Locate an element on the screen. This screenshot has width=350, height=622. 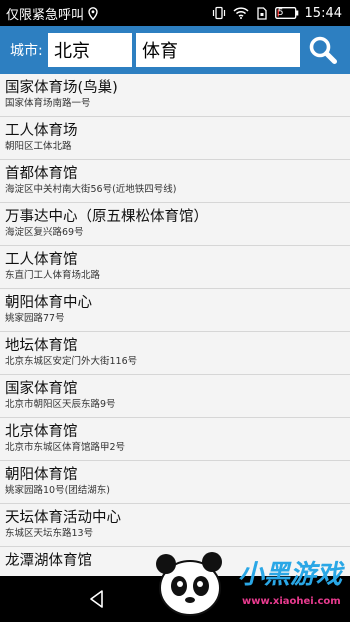
result-item: 北京体育馆北京市东城区体育馆路甲2号 is located at coordinates (175, 439).